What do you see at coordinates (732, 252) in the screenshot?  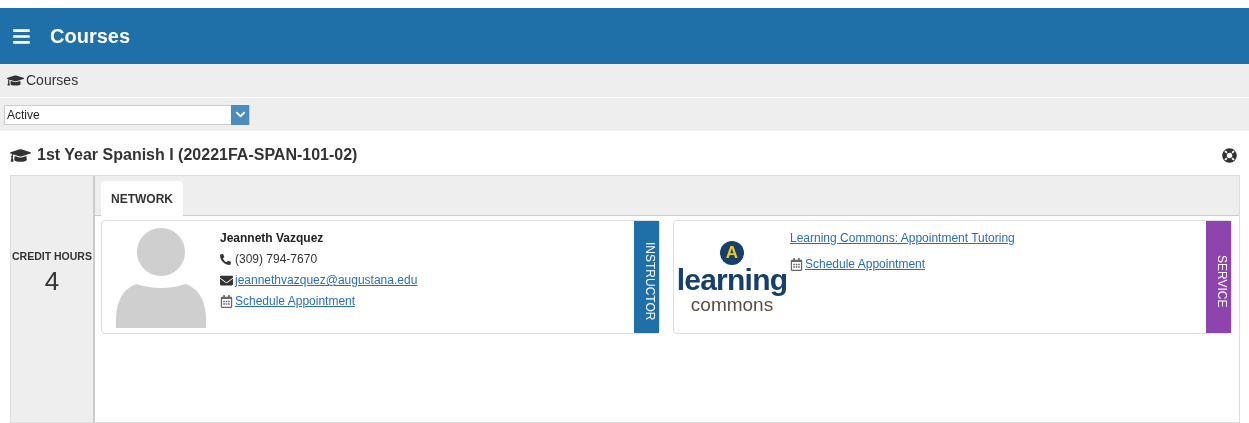 I see `logo-letter: A` at bounding box center [732, 252].